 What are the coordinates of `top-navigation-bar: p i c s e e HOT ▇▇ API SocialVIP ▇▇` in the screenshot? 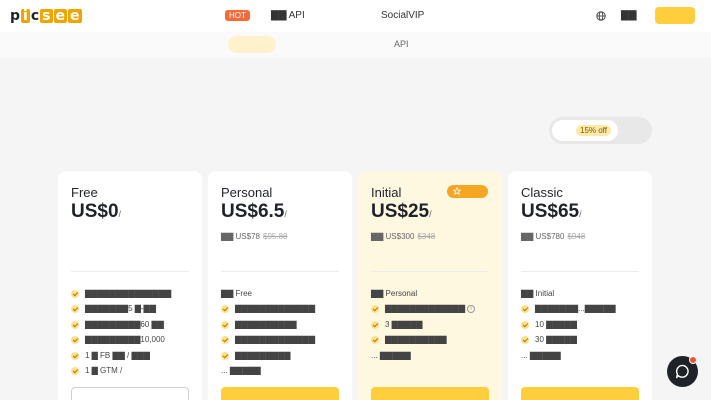 It's located at (355, 16).